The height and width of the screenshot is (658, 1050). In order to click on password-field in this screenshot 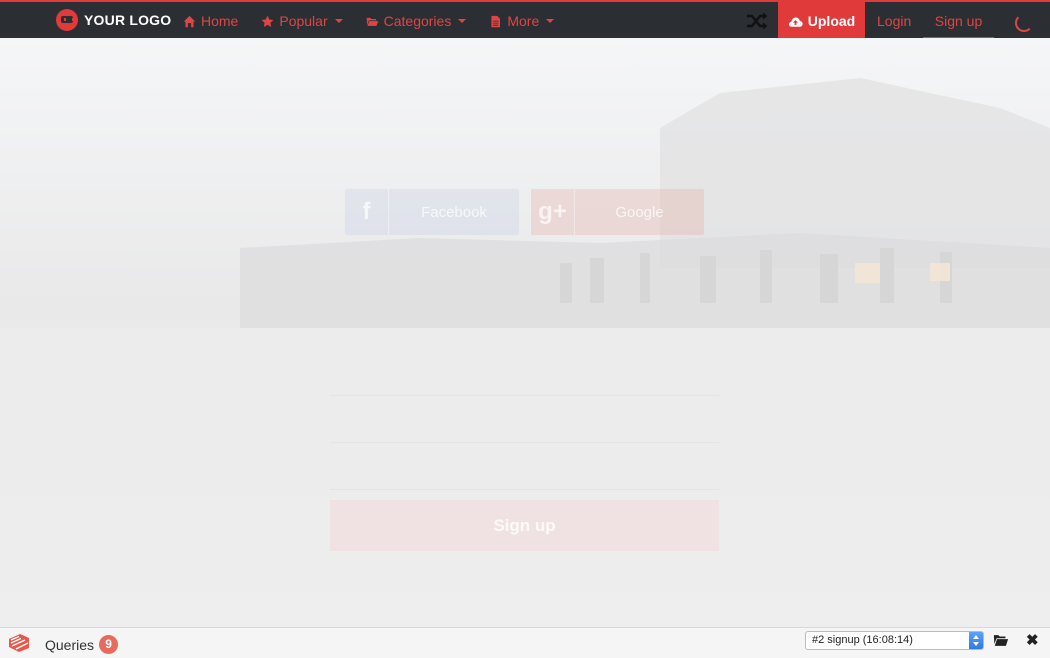, I will do `click(524, 470)`.